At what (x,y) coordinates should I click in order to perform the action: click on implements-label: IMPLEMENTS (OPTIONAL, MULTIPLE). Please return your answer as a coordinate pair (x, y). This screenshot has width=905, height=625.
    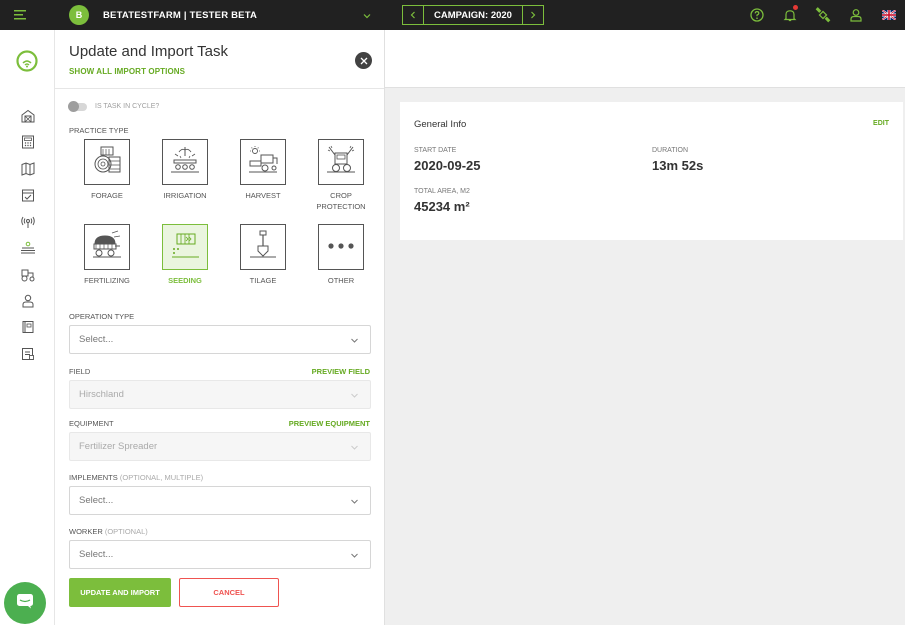
    Looking at the image, I should click on (136, 477).